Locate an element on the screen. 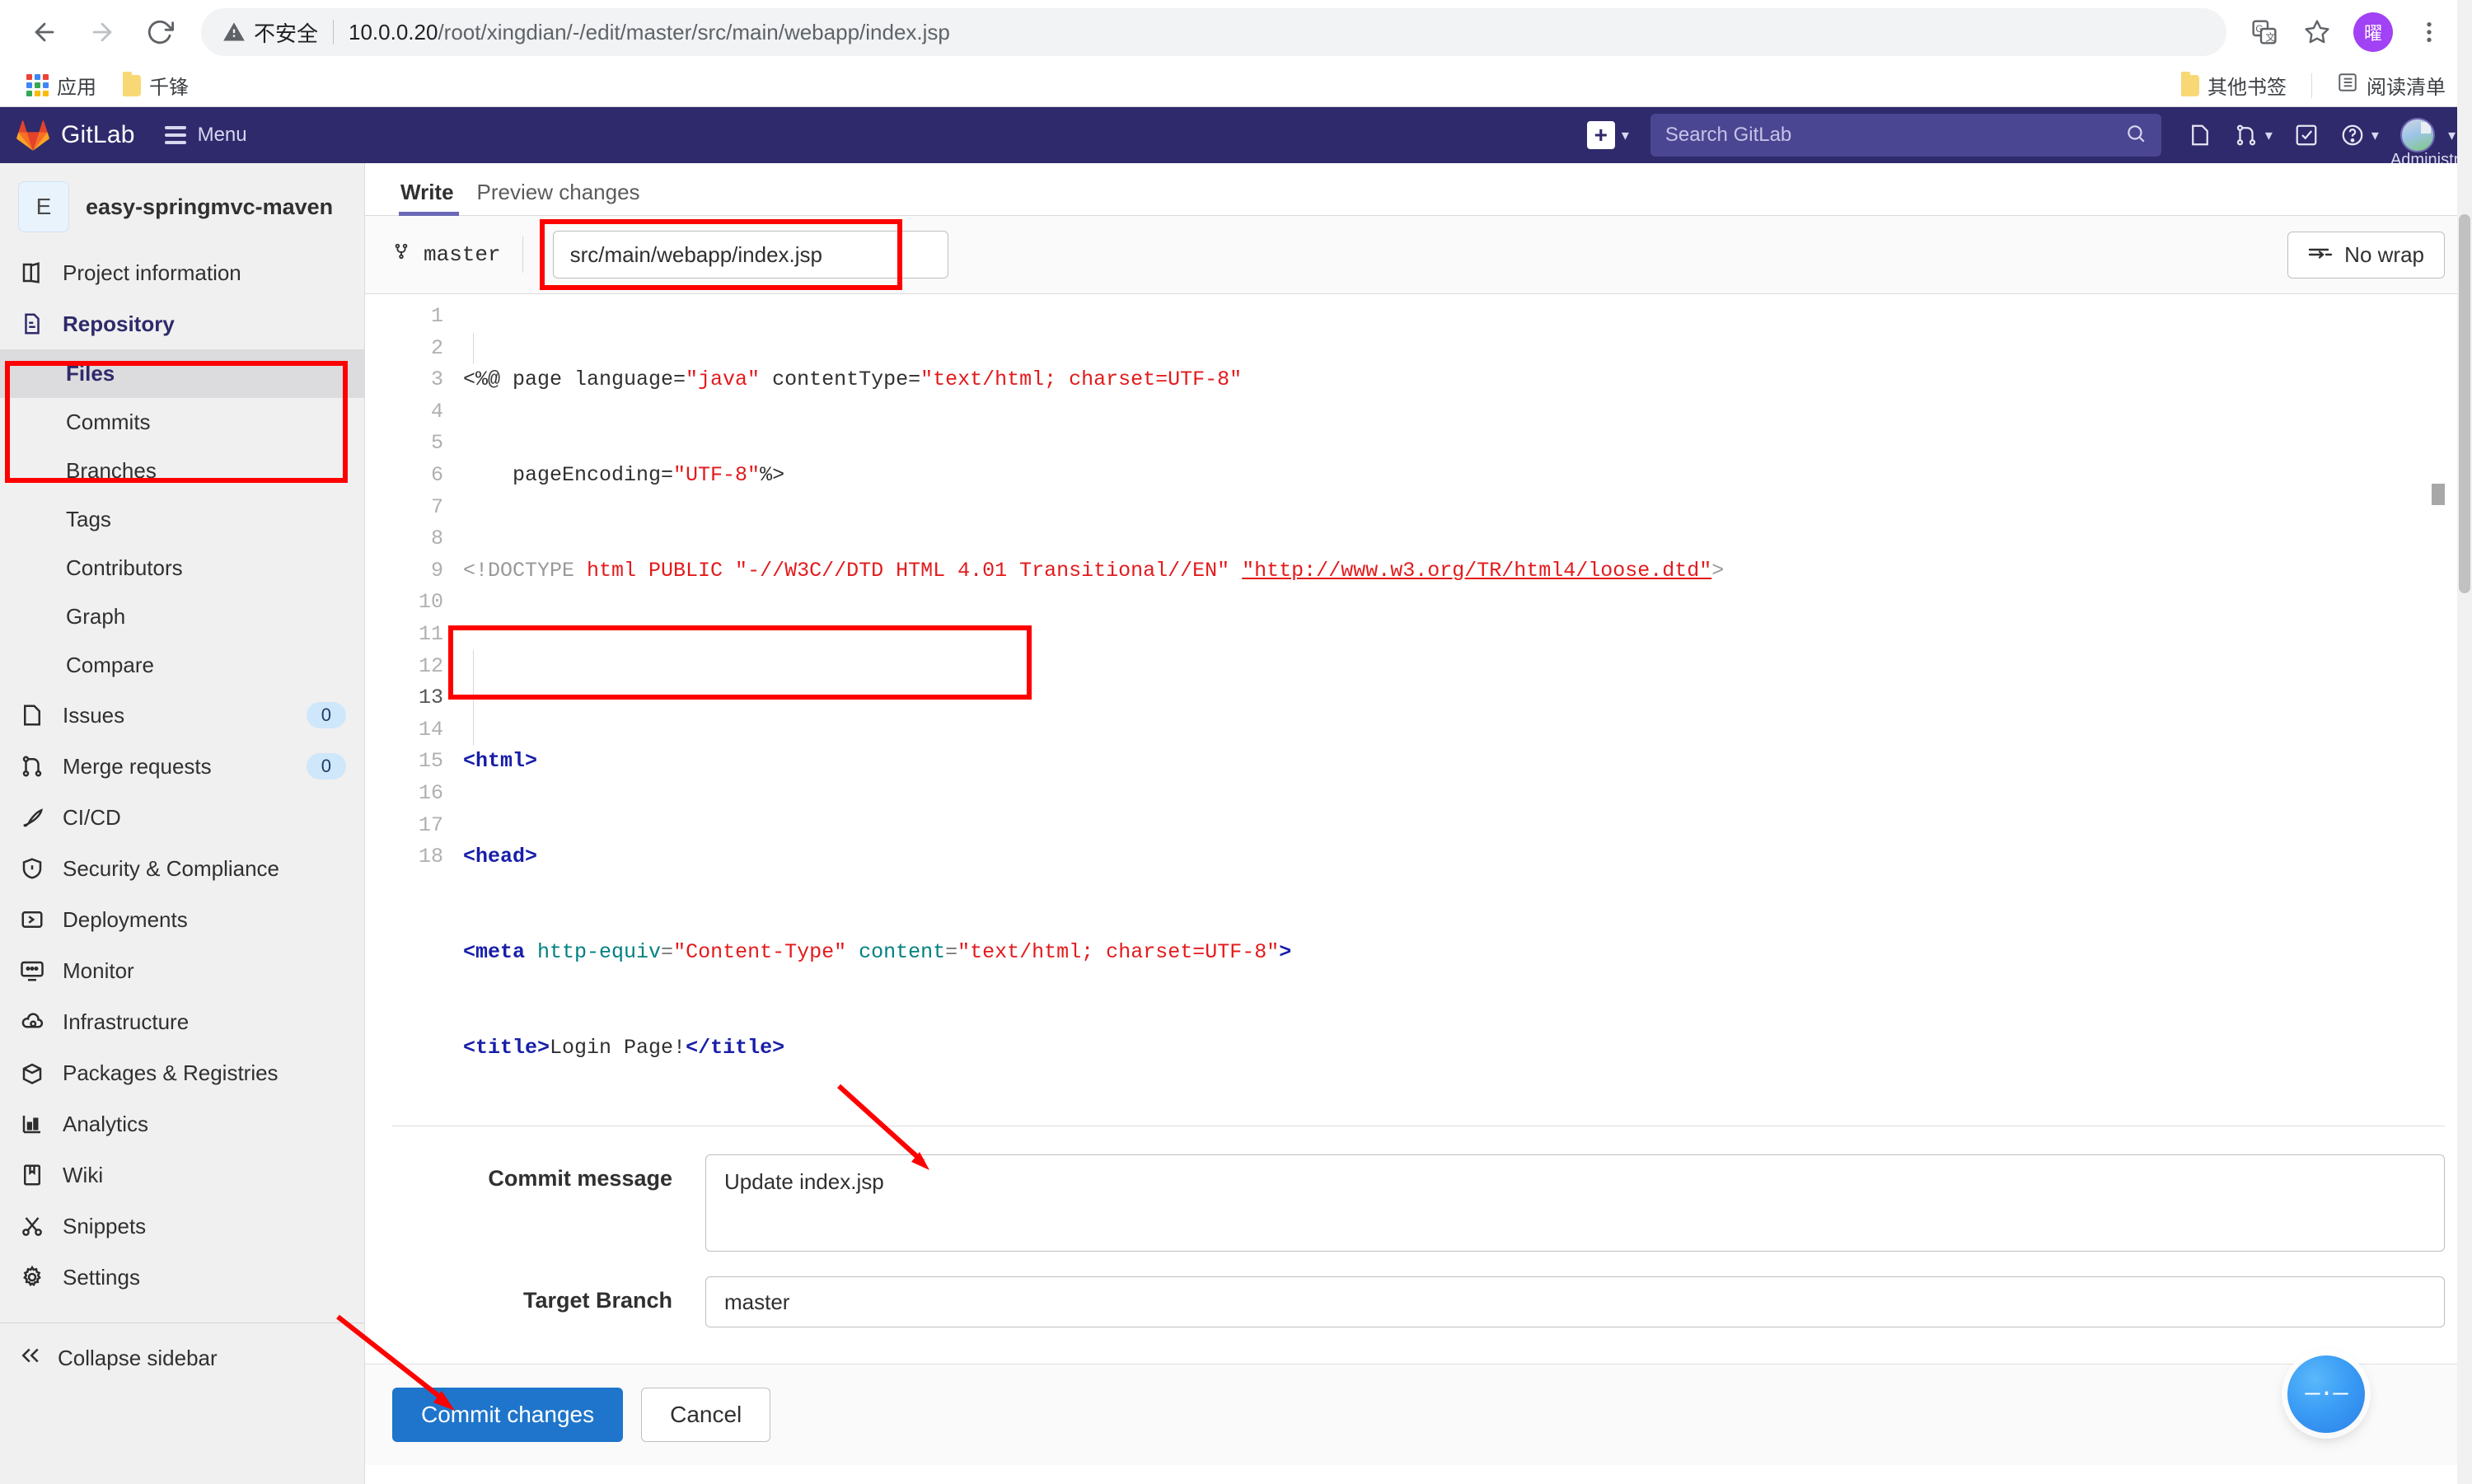 Image resolution: width=2472 pixels, height=1484 pixels. sidebar-item-compare: Compare is located at coordinates (182, 666).